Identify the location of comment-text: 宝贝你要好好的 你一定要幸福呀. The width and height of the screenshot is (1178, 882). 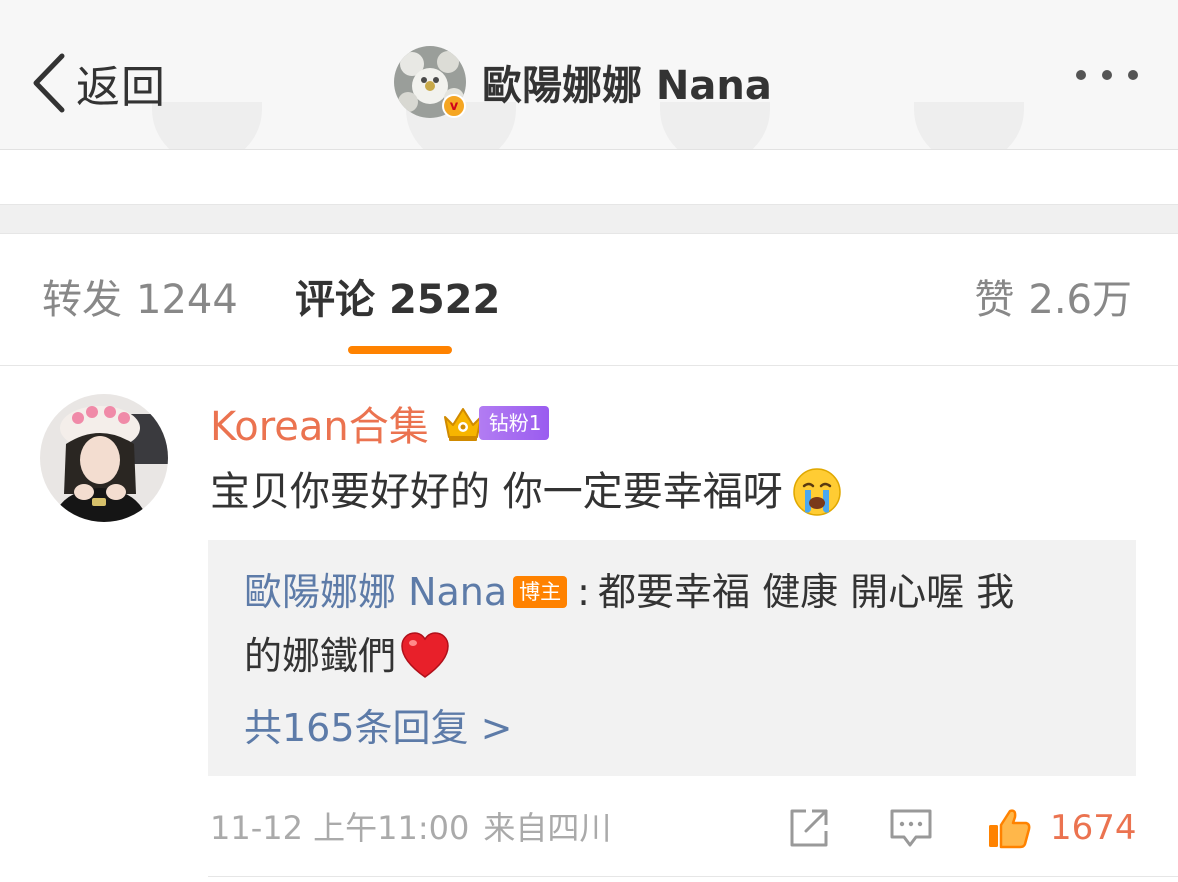
(526, 492).